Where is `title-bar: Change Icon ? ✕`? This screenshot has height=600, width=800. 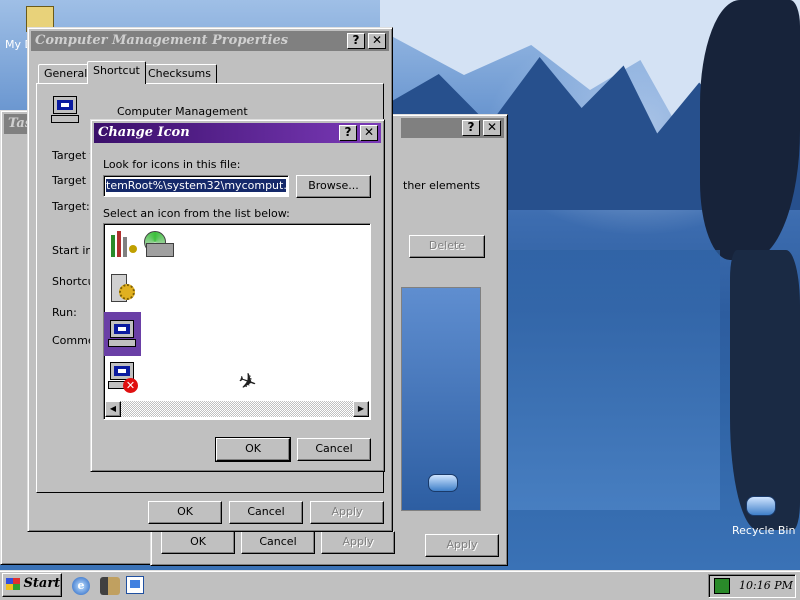 title-bar: Change Icon ? ✕ is located at coordinates (237, 133).